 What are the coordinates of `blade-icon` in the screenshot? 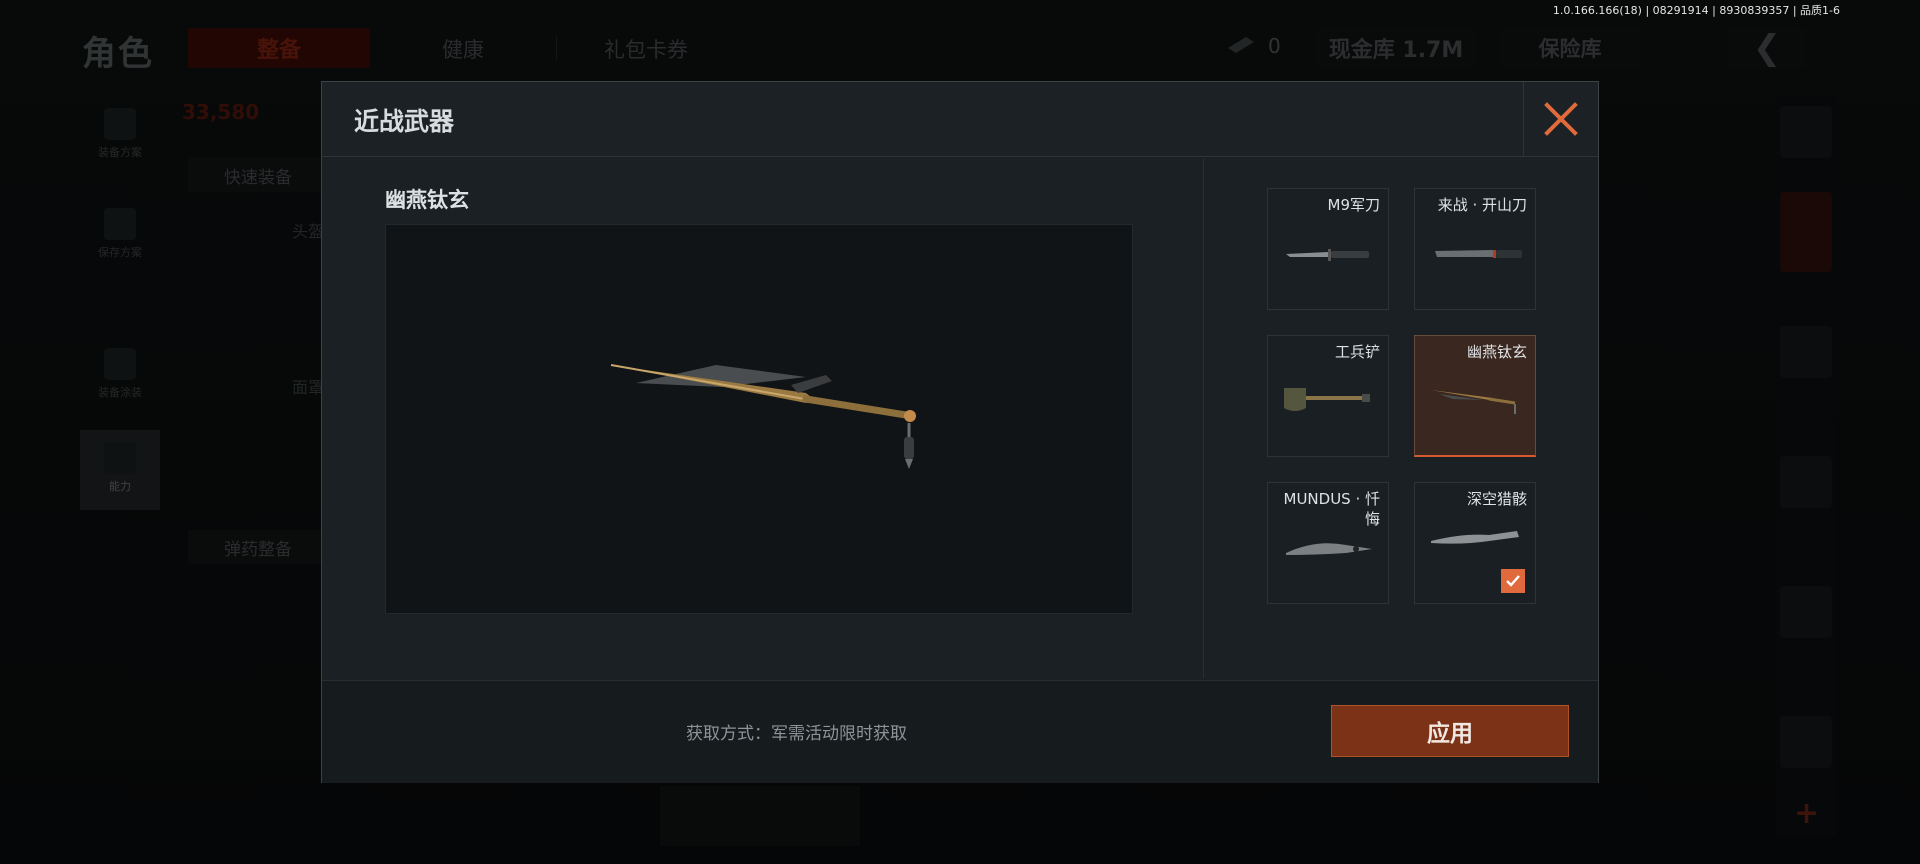 It's located at (1475, 537).